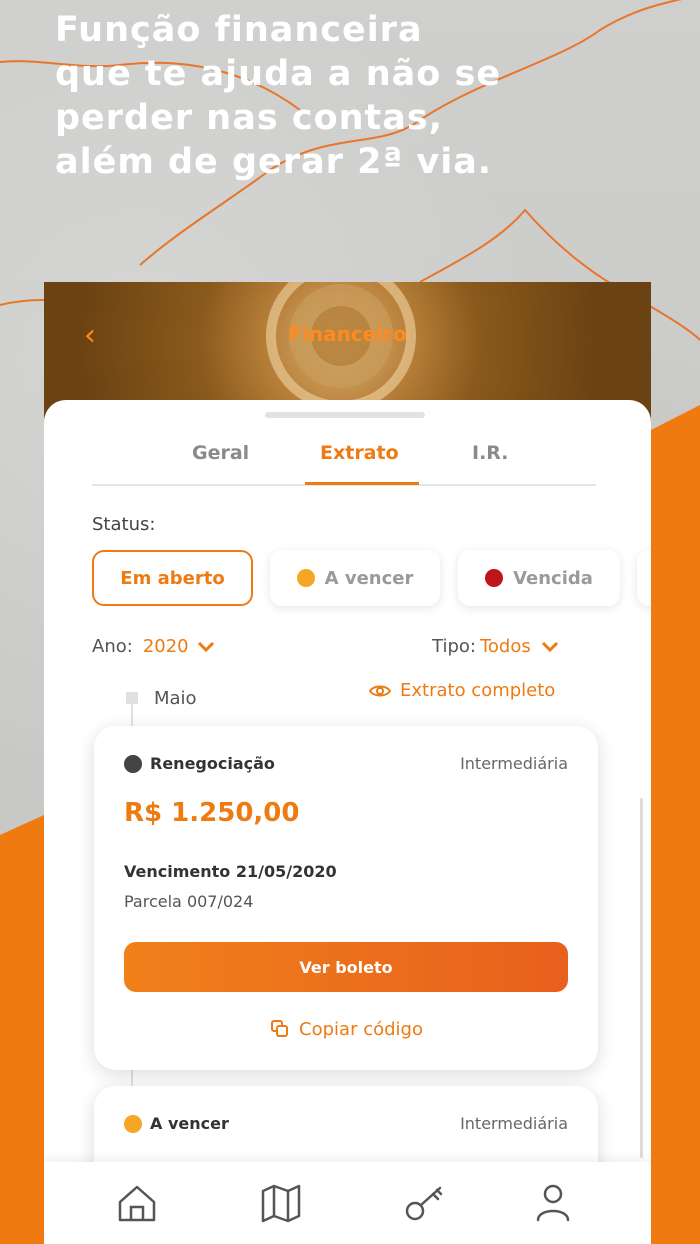 The image size is (700, 1244). What do you see at coordinates (369, 578) in the screenshot?
I see `chip-label: A vencer` at bounding box center [369, 578].